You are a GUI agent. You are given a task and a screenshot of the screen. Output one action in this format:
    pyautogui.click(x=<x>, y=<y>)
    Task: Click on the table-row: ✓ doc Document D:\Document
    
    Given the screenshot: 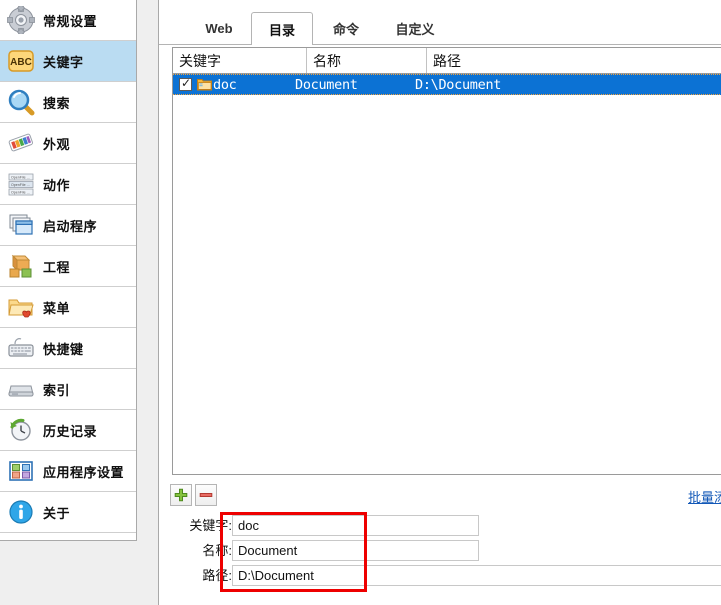 What is the action you would take?
    pyautogui.click(x=447, y=84)
    